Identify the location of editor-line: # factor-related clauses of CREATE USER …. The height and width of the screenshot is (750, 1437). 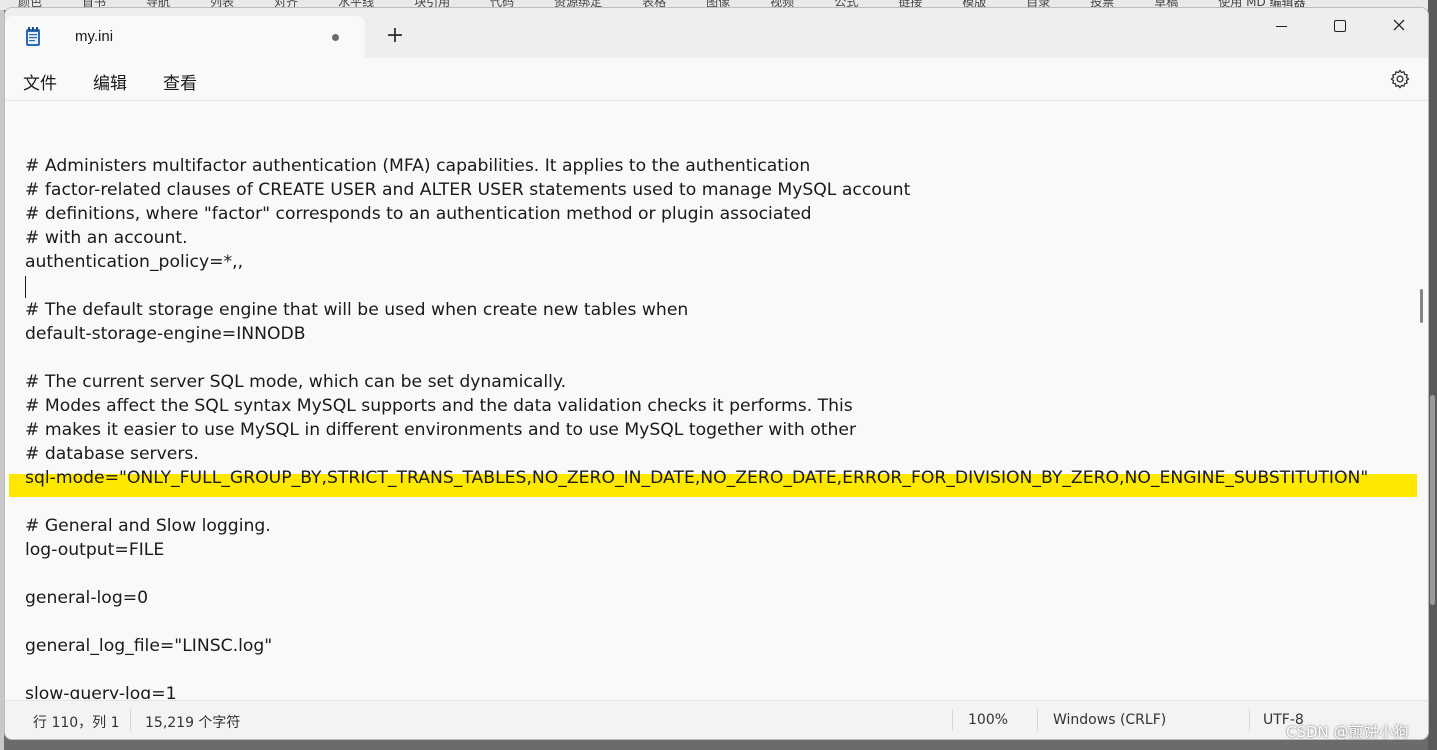
(696, 190).